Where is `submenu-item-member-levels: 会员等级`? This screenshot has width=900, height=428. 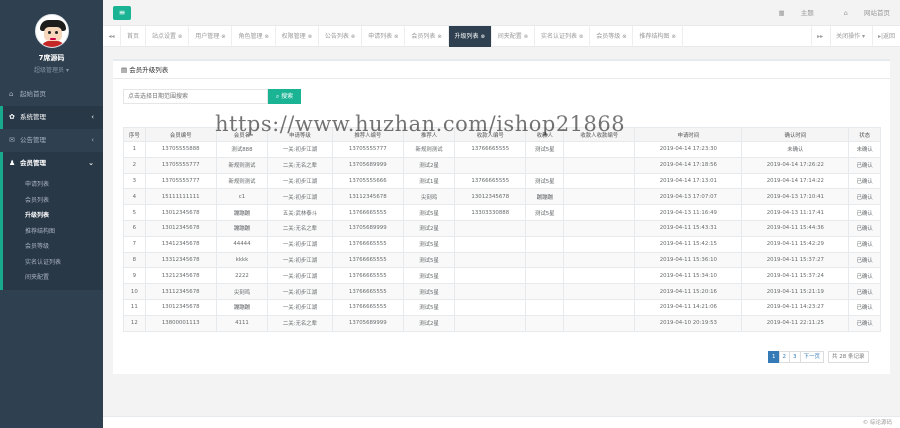 submenu-item-member-levels: 会员等级 is located at coordinates (53, 247).